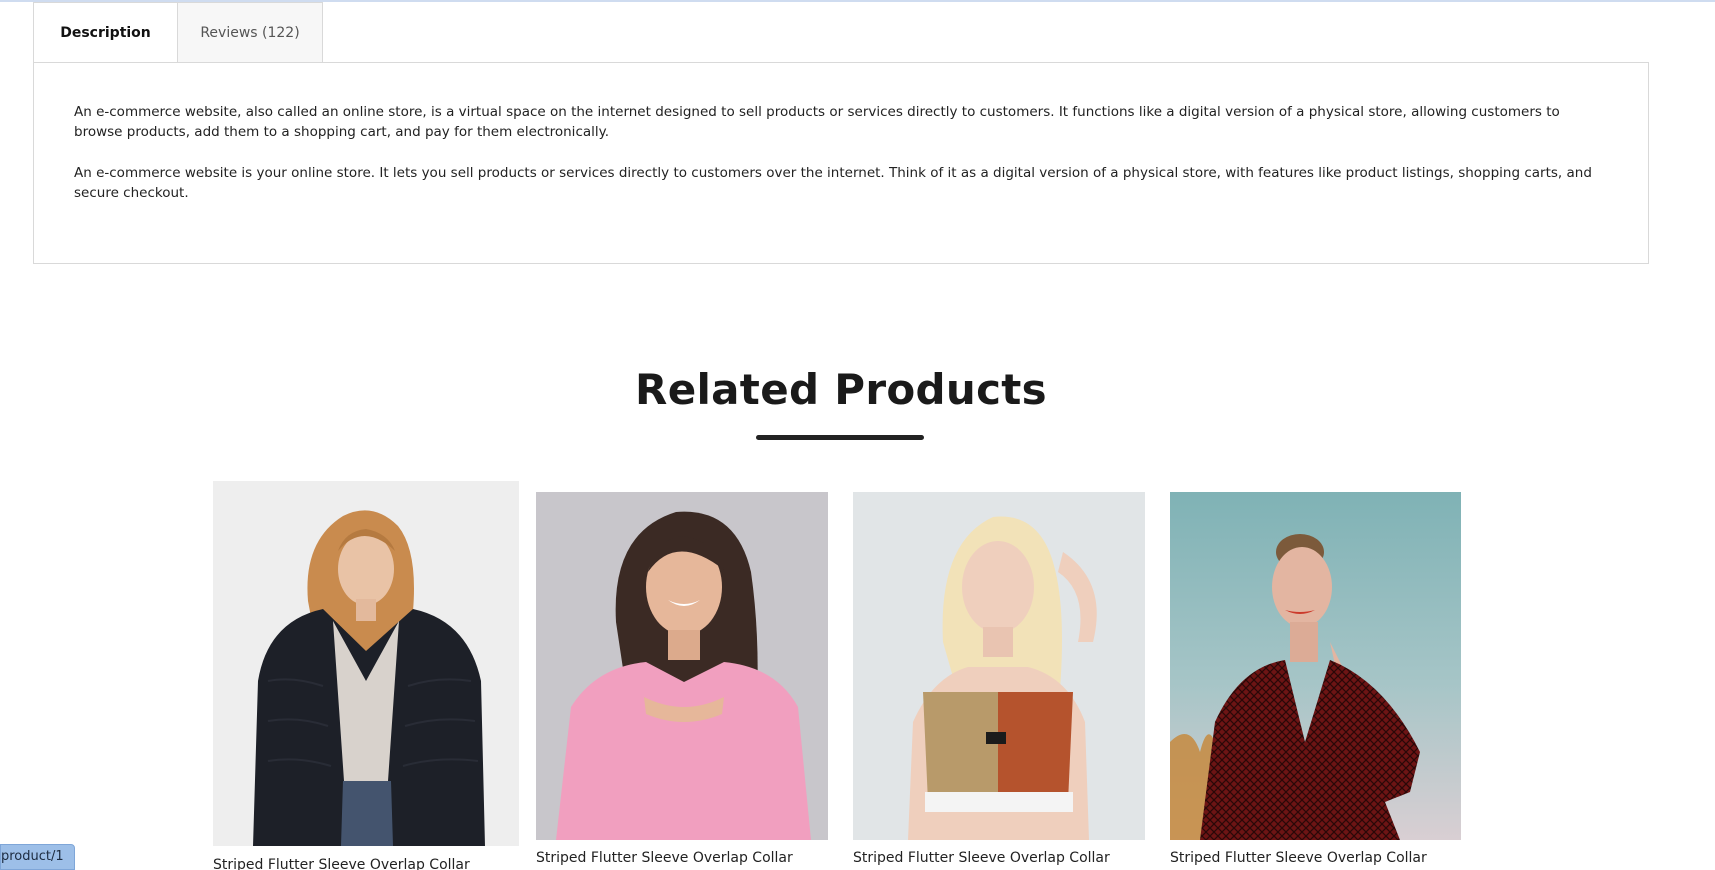 This screenshot has width=1715, height=870. I want to click on title-underline, so click(840, 437).